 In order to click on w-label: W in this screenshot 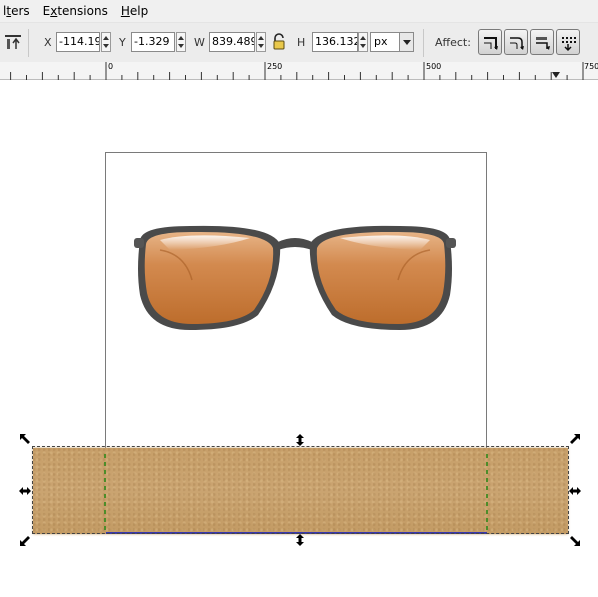, I will do `click(199, 42)`.